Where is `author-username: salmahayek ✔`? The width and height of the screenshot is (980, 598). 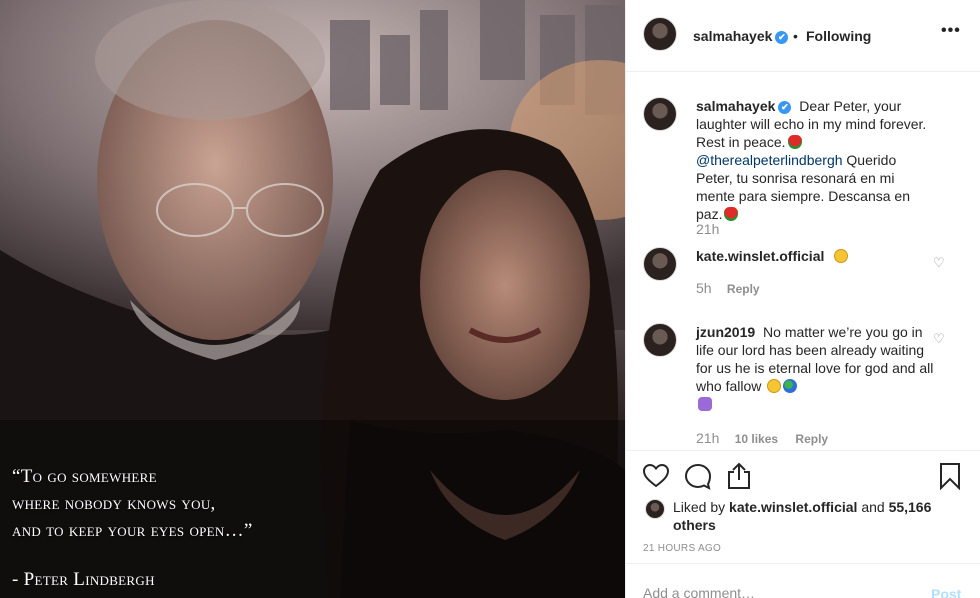
author-username: salmahayek ✔ is located at coordinates (741, 36).